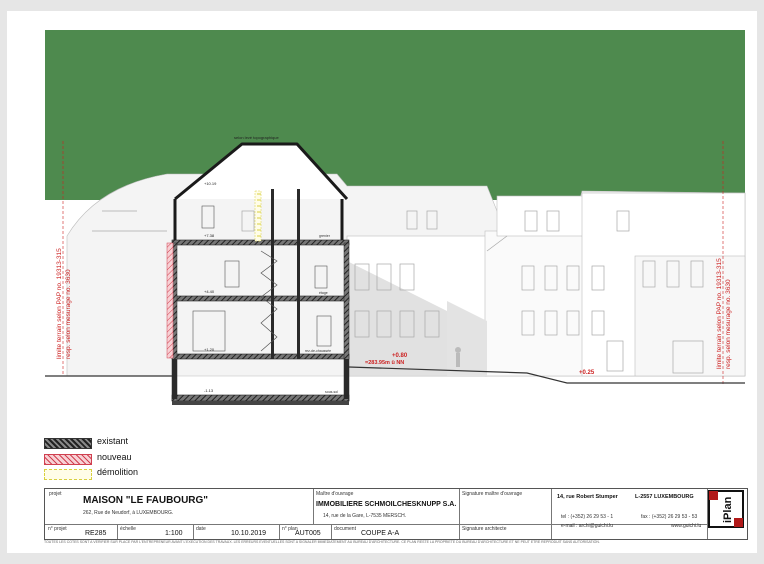 The width and height of the screenshot is (764, 564). I want to click on legend-label-nouveau: nouveau, so click(114, 457).